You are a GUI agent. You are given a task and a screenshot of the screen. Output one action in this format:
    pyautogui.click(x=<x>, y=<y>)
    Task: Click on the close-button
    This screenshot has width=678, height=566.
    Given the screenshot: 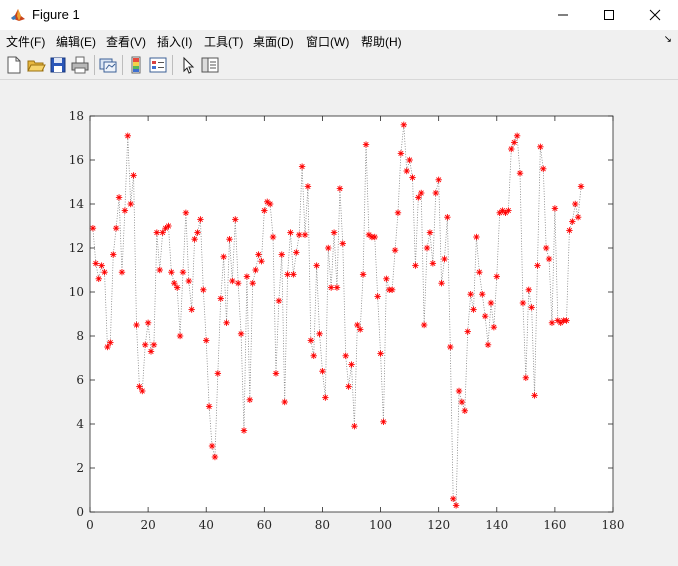 What is the action you would take?
    pyautogui.click(x=655, y=15)
    